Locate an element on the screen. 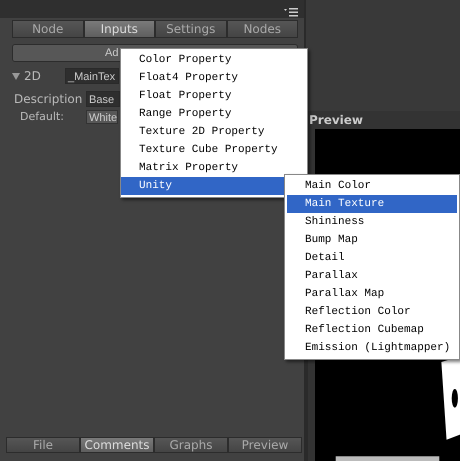  default-label: Default: is located at coordinates (42, 116).